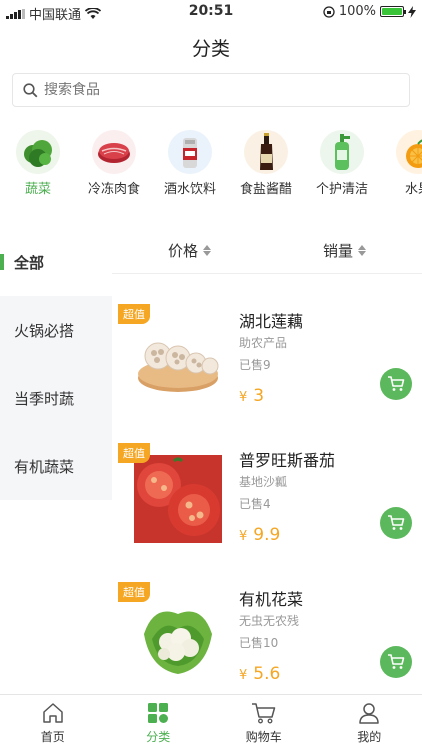 This screenshot has width=422, height=750. I want to click on product-image-cauliflower, so click(178, 638).